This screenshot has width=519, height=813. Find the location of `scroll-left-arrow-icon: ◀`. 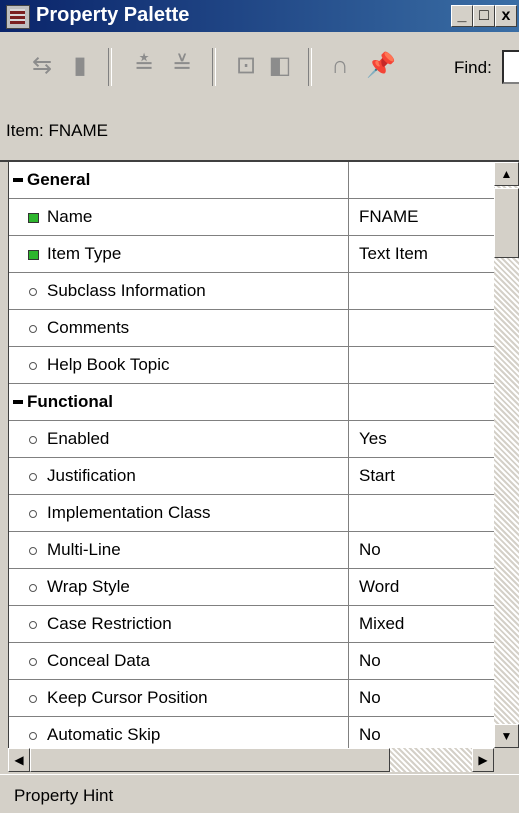

scroll-left-arrow-icon: ◀ is located at coordinates (19, 760).